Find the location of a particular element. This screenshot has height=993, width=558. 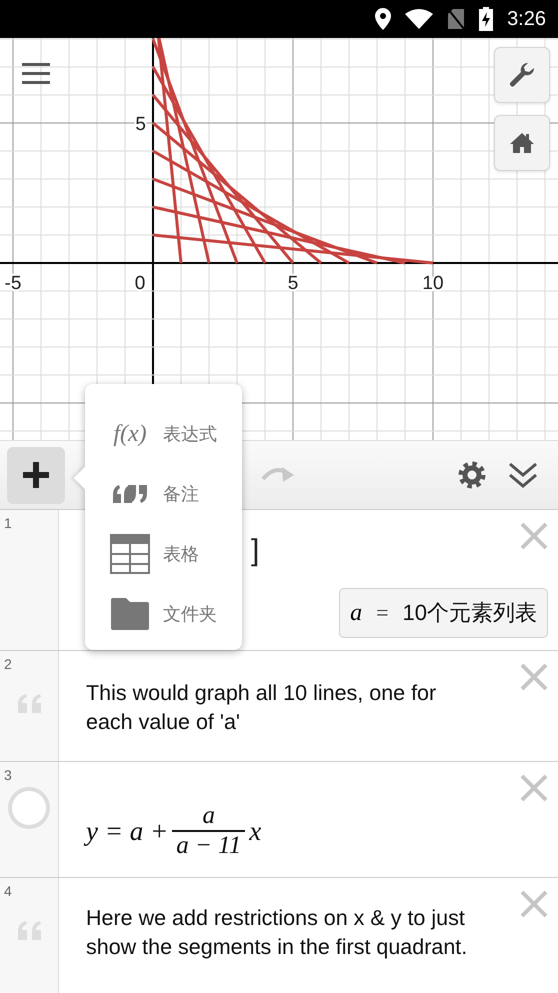

wrench-icon is located at coordinates (522, 75).